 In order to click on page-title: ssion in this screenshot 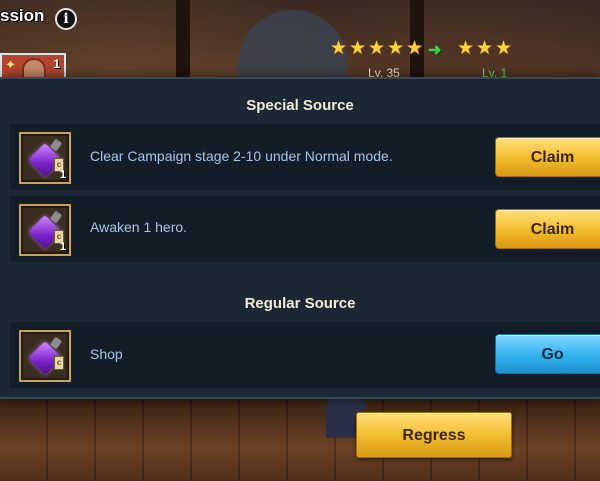, I will do `click(22, 15)`.